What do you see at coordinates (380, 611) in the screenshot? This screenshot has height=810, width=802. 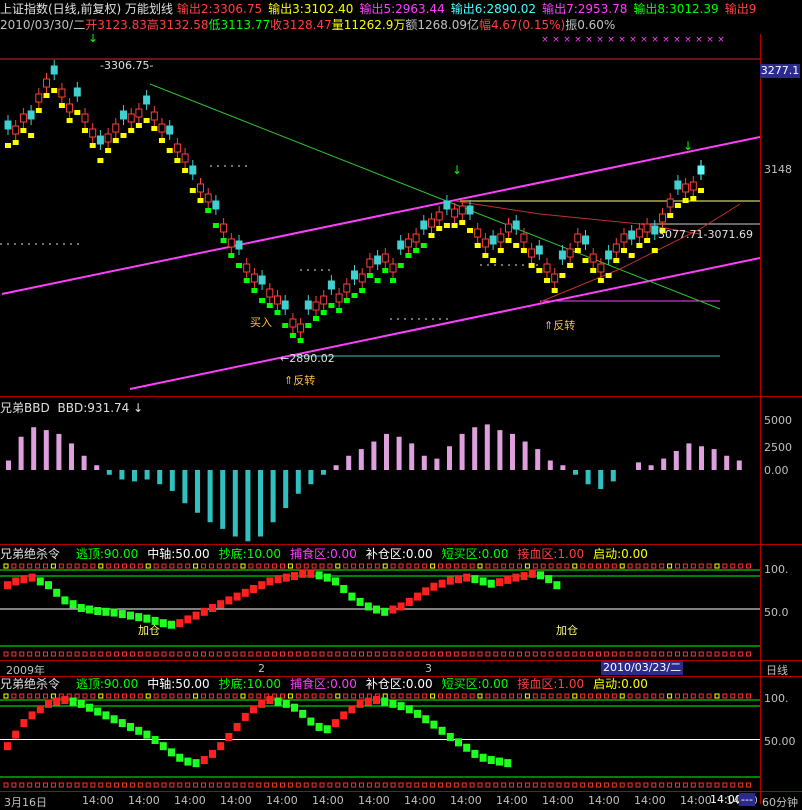 I see `kill1-chart: 加仓 加仓` at bounding box center [380, 611].